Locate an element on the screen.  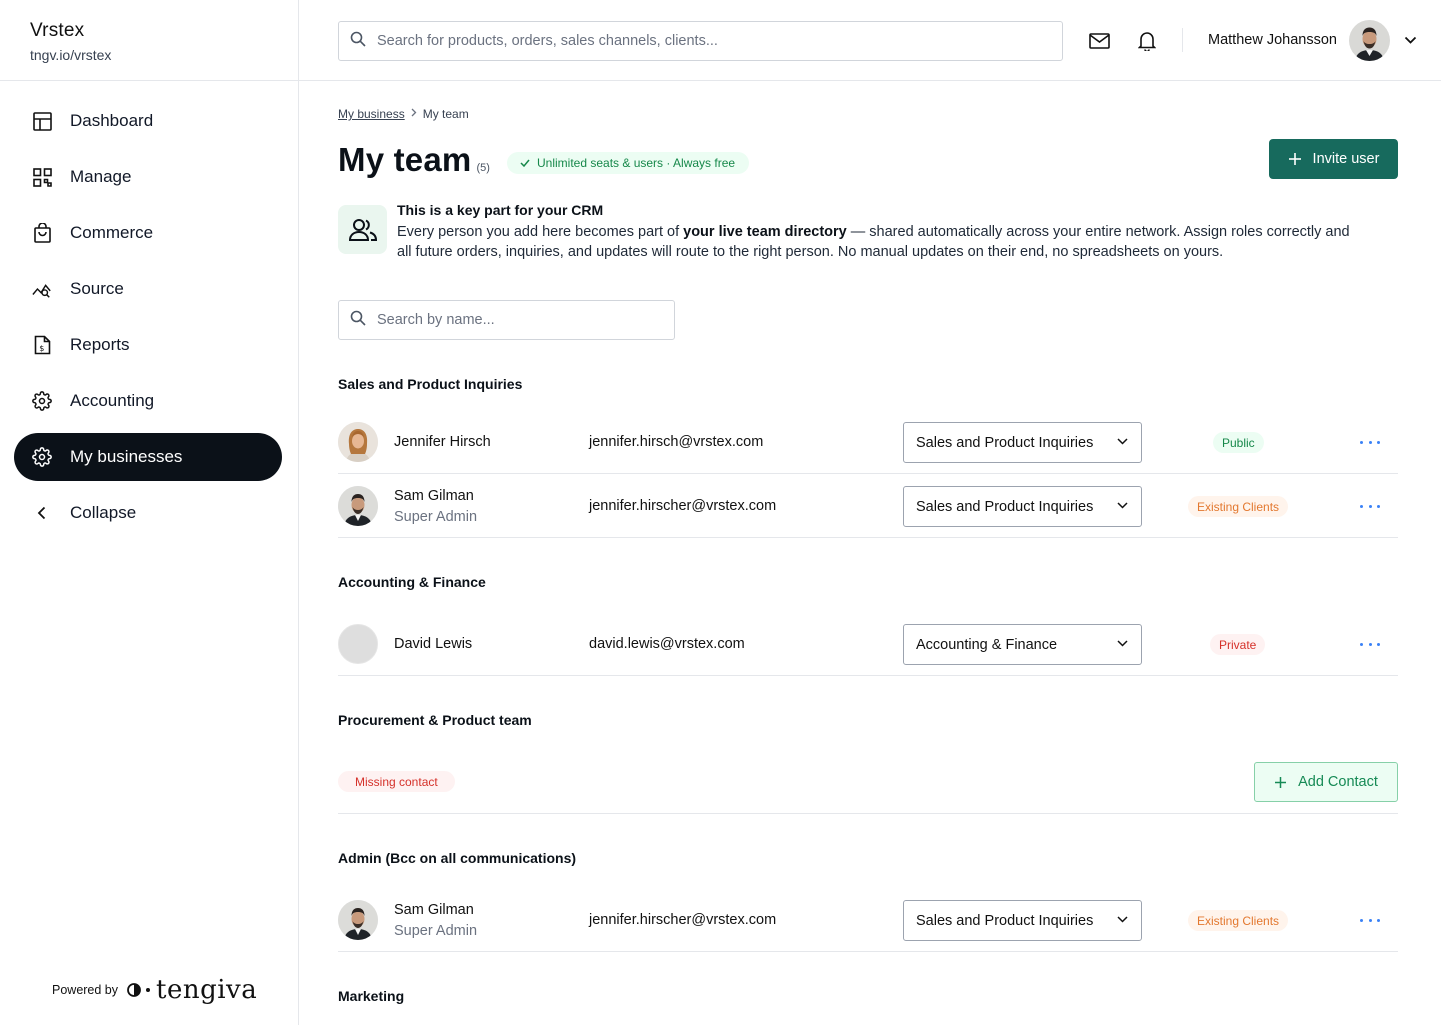
member-email: david.lewis@vrstex.com is located at coordinates (667, 644).